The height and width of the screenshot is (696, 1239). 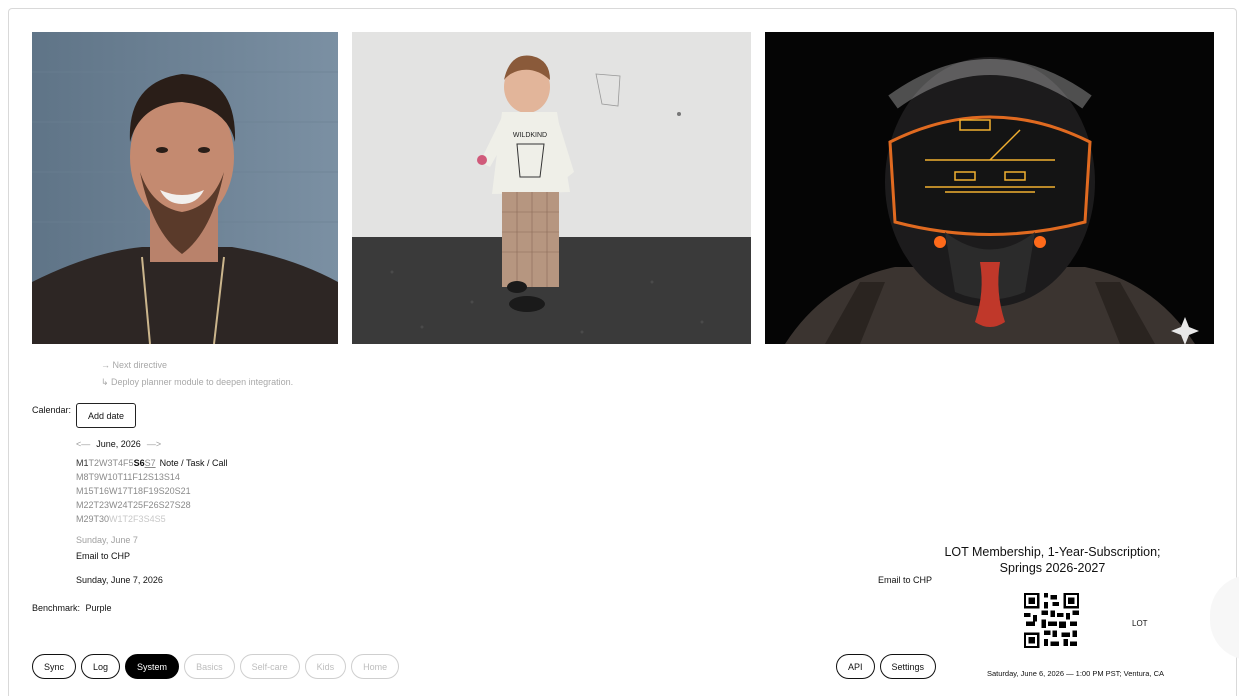 What do you see at coordinates (209, 666) in the screenshot?
I see `basics-button: Basics` at bounding box center [209, 666].